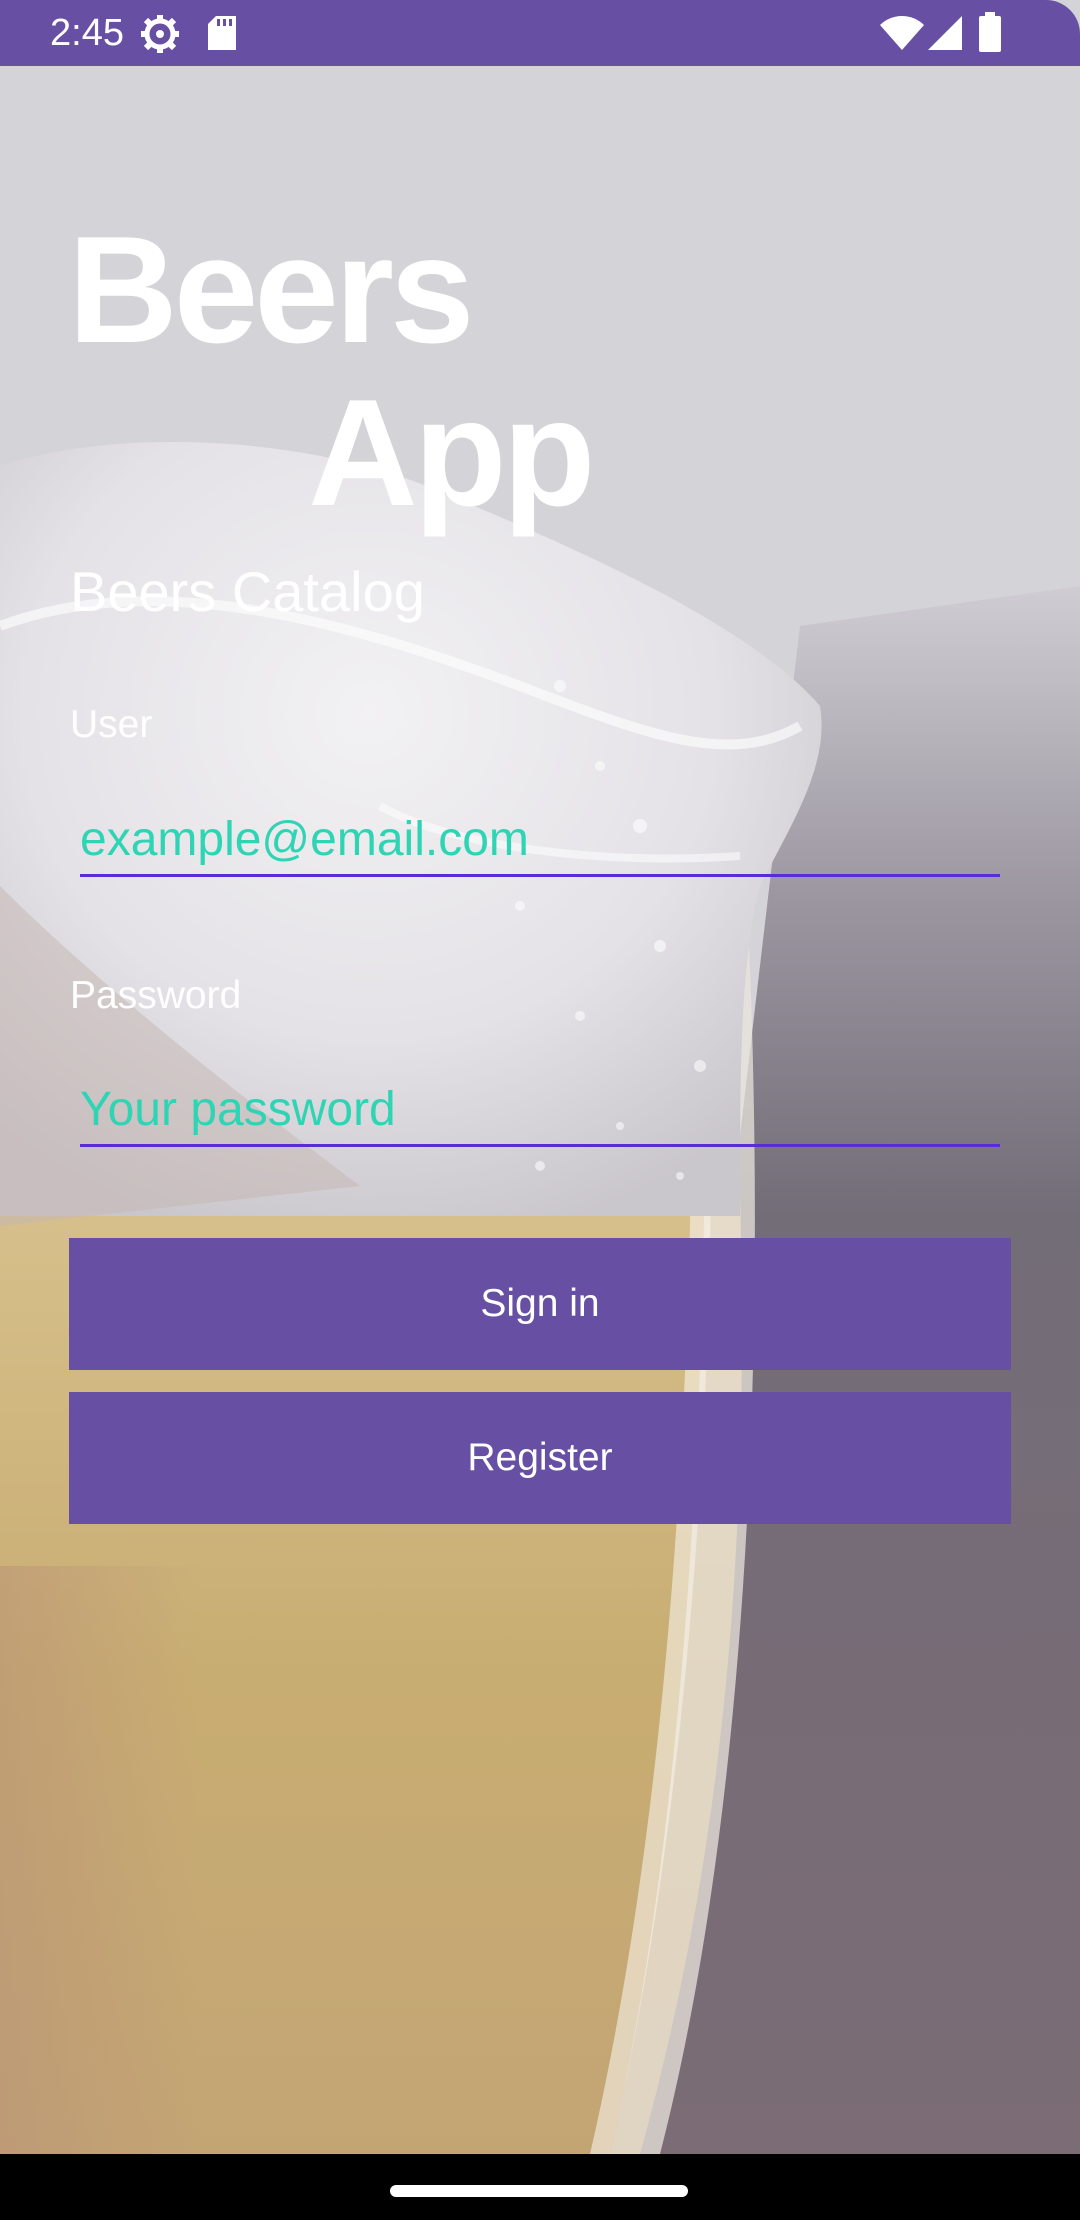 This screenshot has height=2220, width=1080. What do you see at coordinates (451, 453) in the screenshot?
I see `app-title-line2: App` at bounding box center [451, 453].